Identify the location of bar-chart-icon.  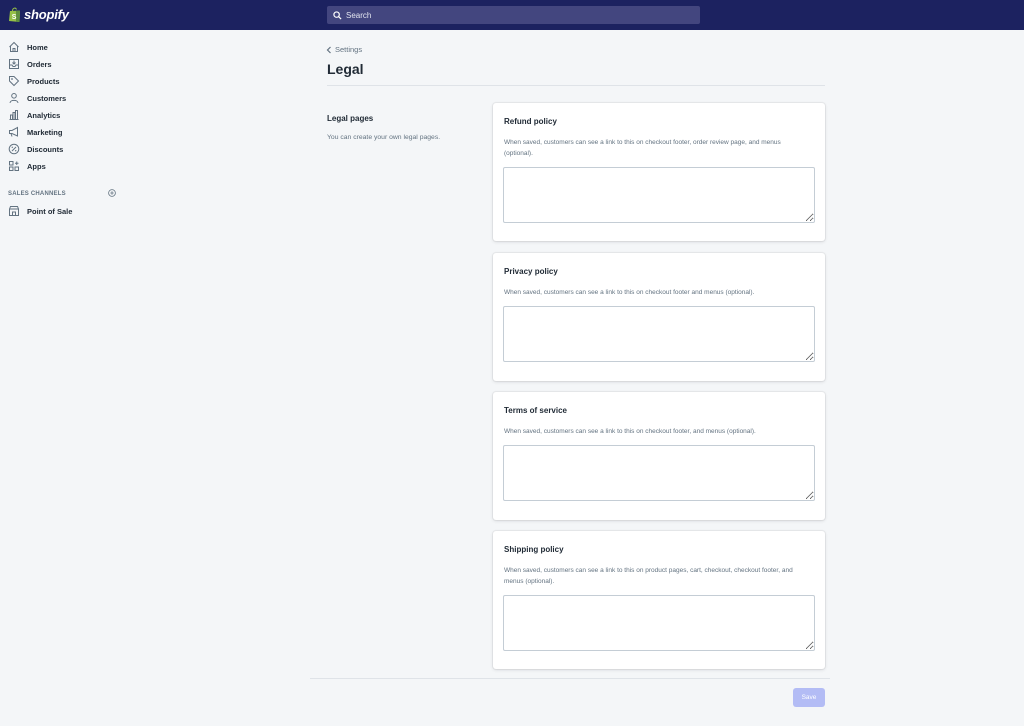
(14, 115).